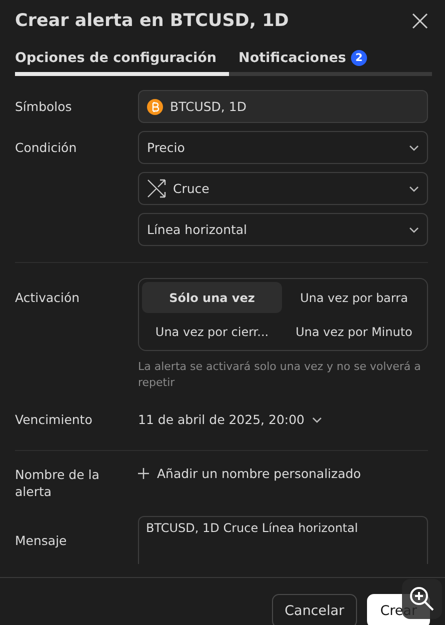 This screenshot has width=445, height=625. I want to click on symbol-field: BTCUSD, 1D, so click(283, 106).